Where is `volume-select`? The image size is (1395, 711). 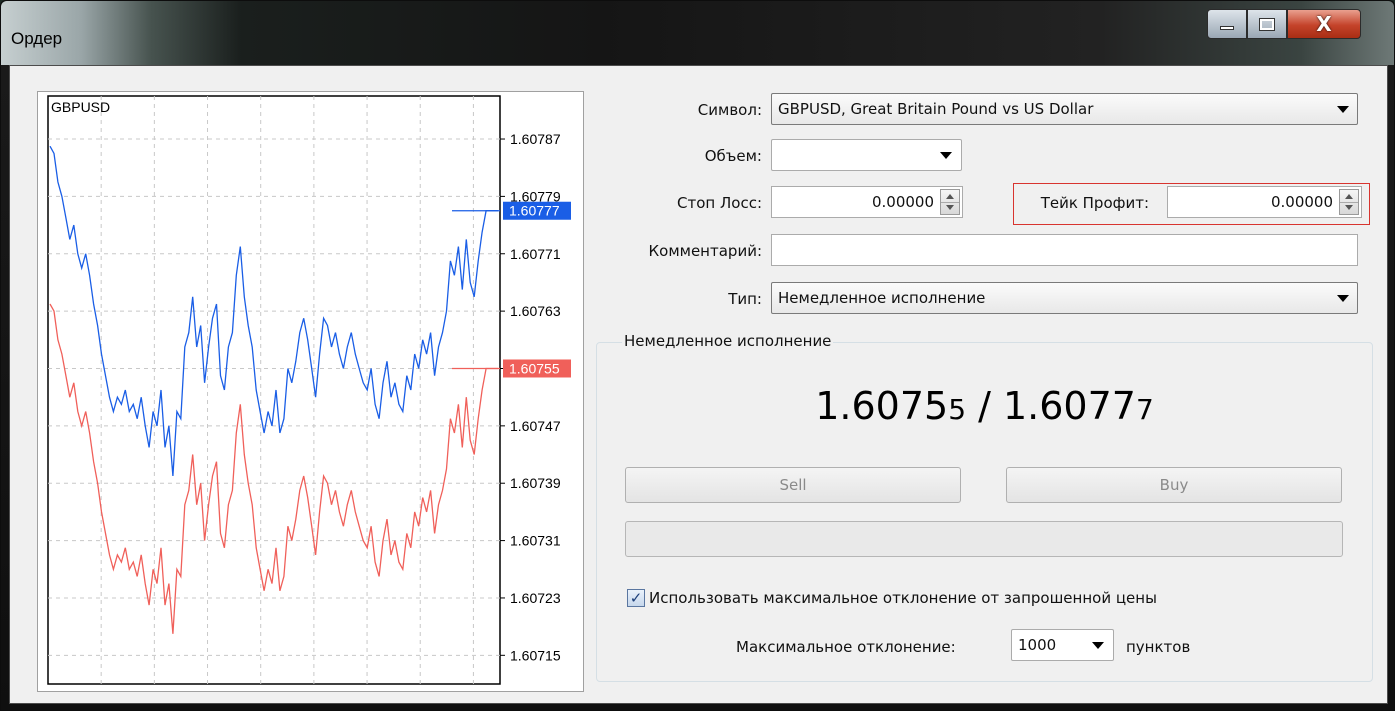
volume-select is located at coordinates (866, 155).